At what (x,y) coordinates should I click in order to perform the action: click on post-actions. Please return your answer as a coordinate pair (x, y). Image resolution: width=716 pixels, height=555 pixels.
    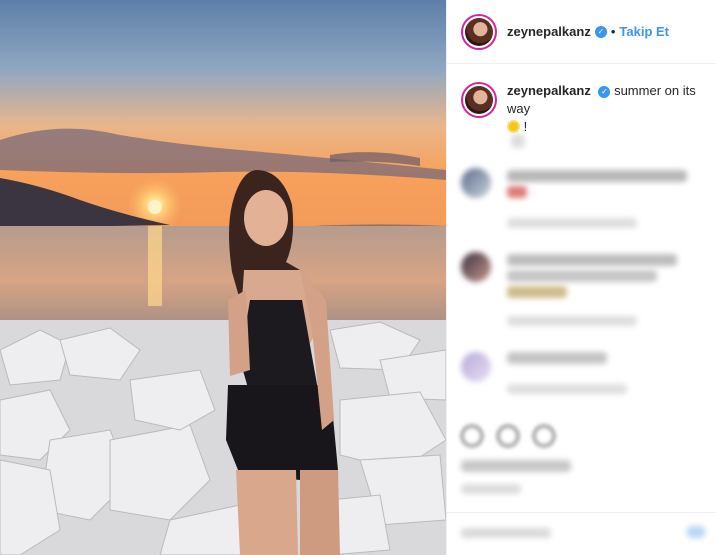
    Looking at the image, I should click on (508, 436).